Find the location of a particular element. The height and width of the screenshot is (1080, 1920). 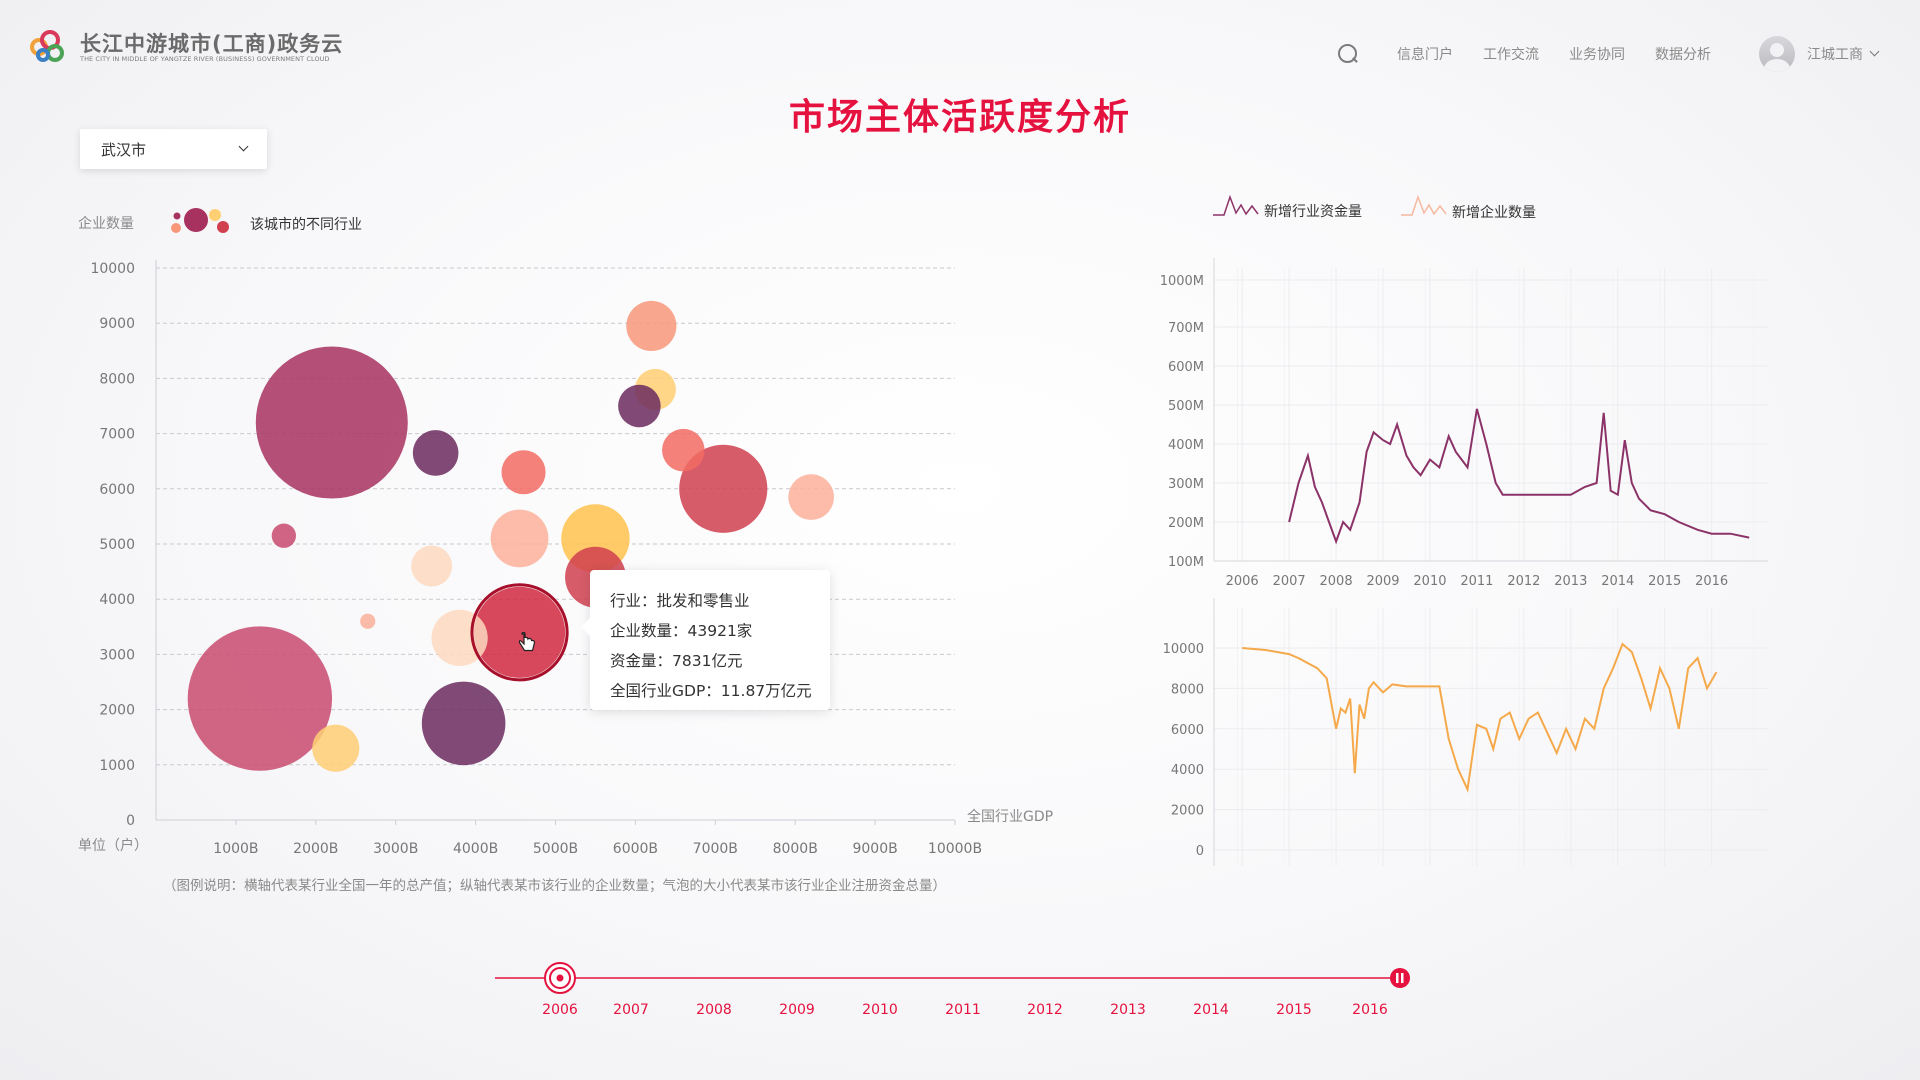

timeline-year: 2006 is located at coordinates (560, 1010).